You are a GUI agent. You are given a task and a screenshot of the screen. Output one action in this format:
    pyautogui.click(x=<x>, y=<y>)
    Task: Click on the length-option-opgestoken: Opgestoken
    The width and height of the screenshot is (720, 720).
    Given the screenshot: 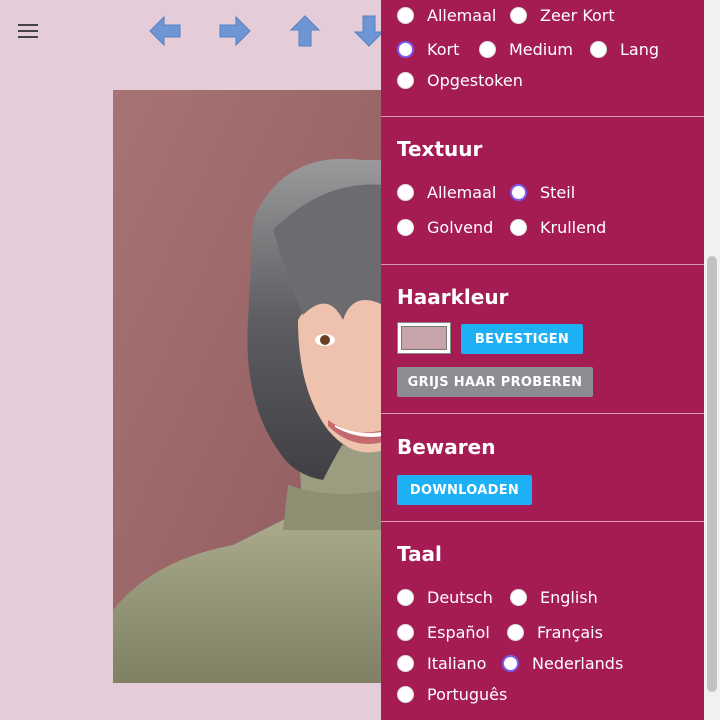 What is the action you would take?
    pyautogui.click(x=460, y=80)
    